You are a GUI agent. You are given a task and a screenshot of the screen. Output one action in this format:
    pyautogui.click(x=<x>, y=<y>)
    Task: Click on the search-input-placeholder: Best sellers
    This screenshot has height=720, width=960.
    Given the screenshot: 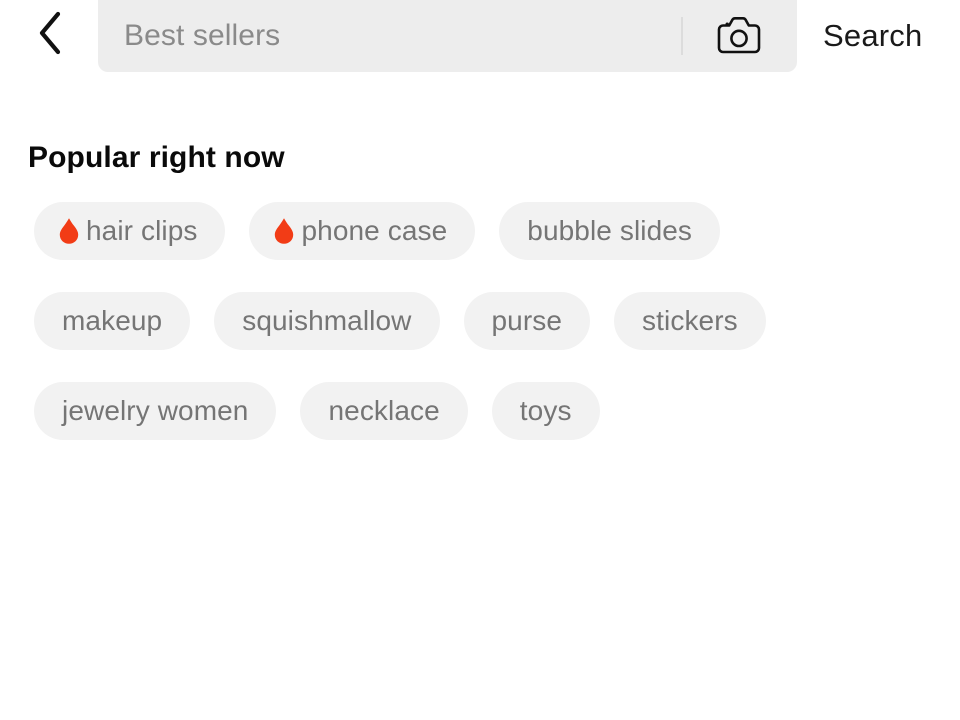 What is the action you would take?
    pyautogui.click(x=202, y=35)
    